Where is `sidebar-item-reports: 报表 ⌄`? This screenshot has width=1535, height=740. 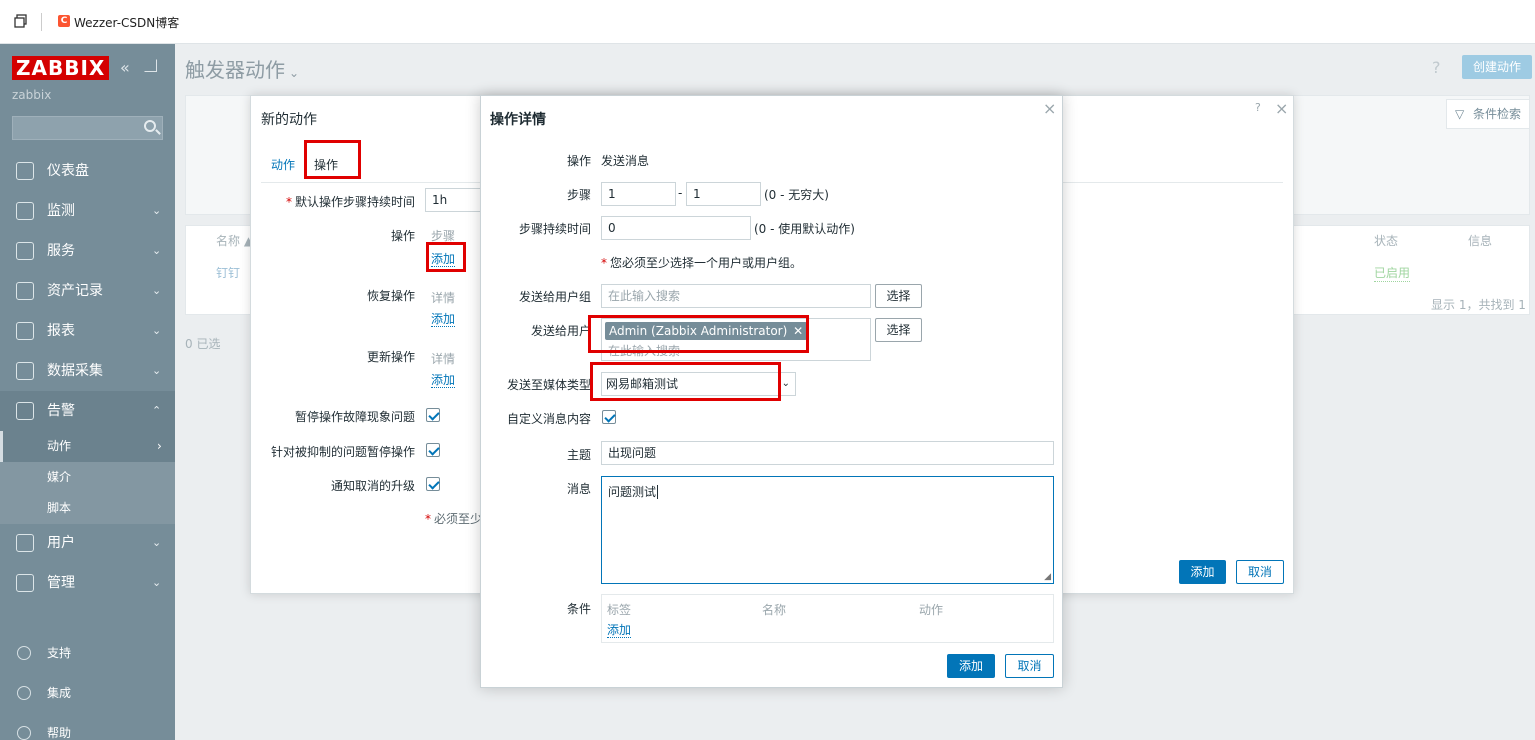 sidebar-item-reports: 报表 ⌄ is located at coordinates (87, 331).